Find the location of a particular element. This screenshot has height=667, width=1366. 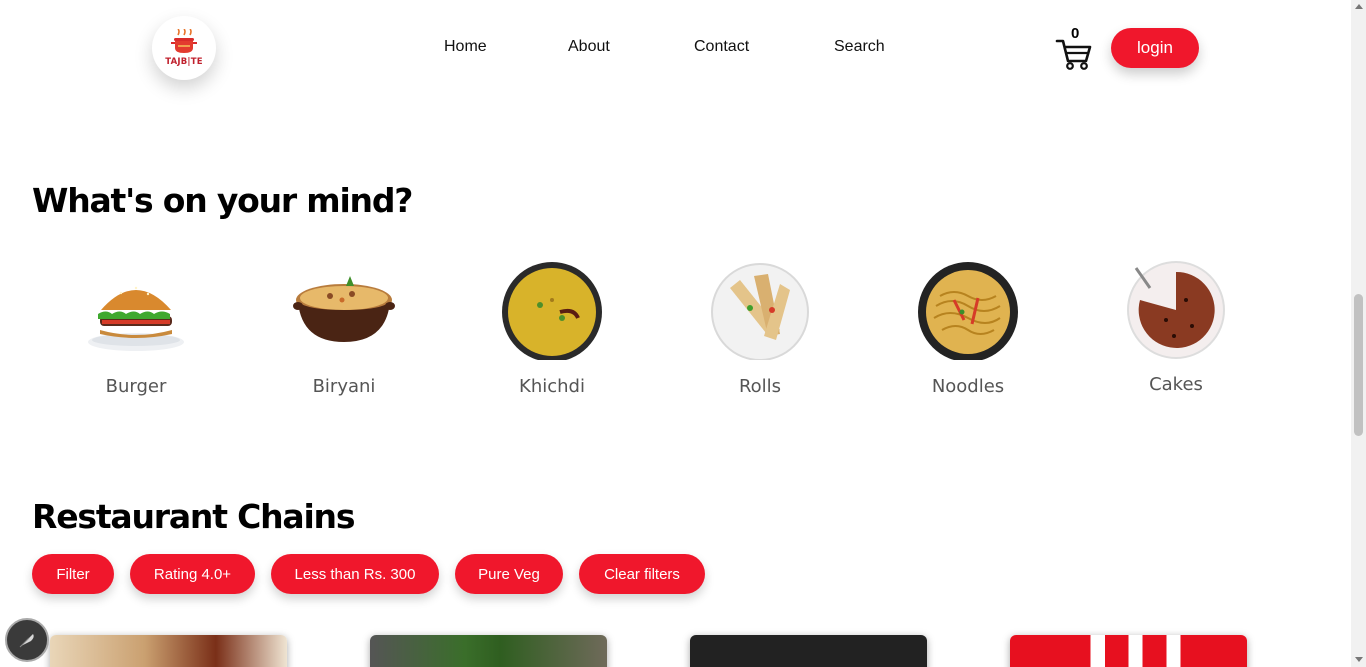

login-button: login is located at coordinates (1155, 48).